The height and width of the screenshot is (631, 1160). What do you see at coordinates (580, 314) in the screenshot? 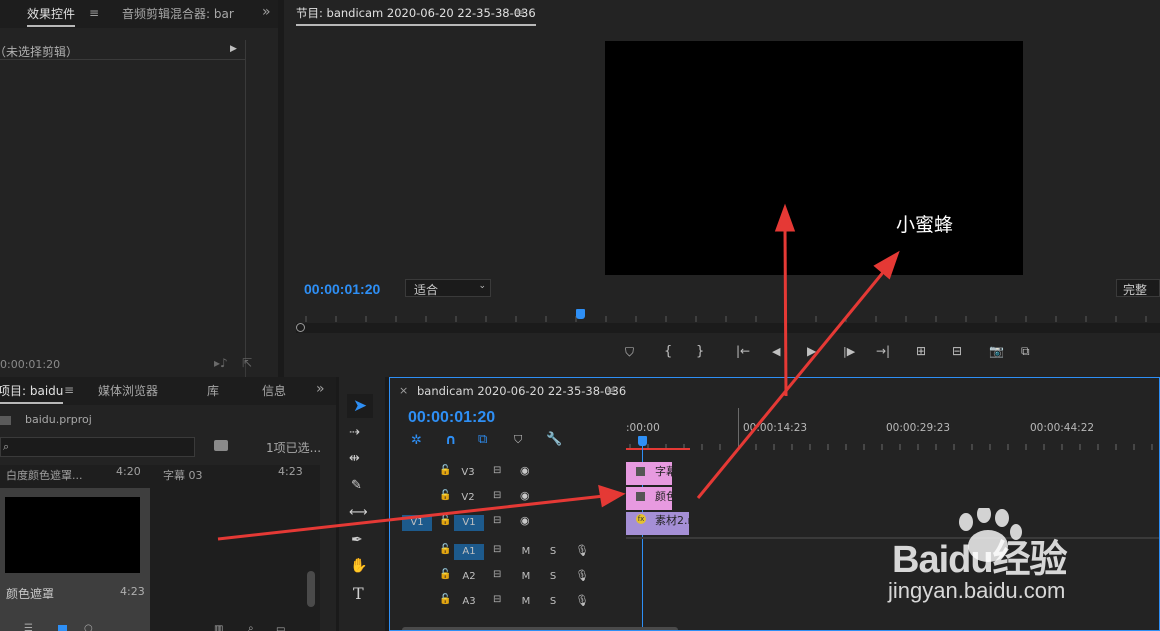
I see `playhead-marker` at bounding box center [580, 314].